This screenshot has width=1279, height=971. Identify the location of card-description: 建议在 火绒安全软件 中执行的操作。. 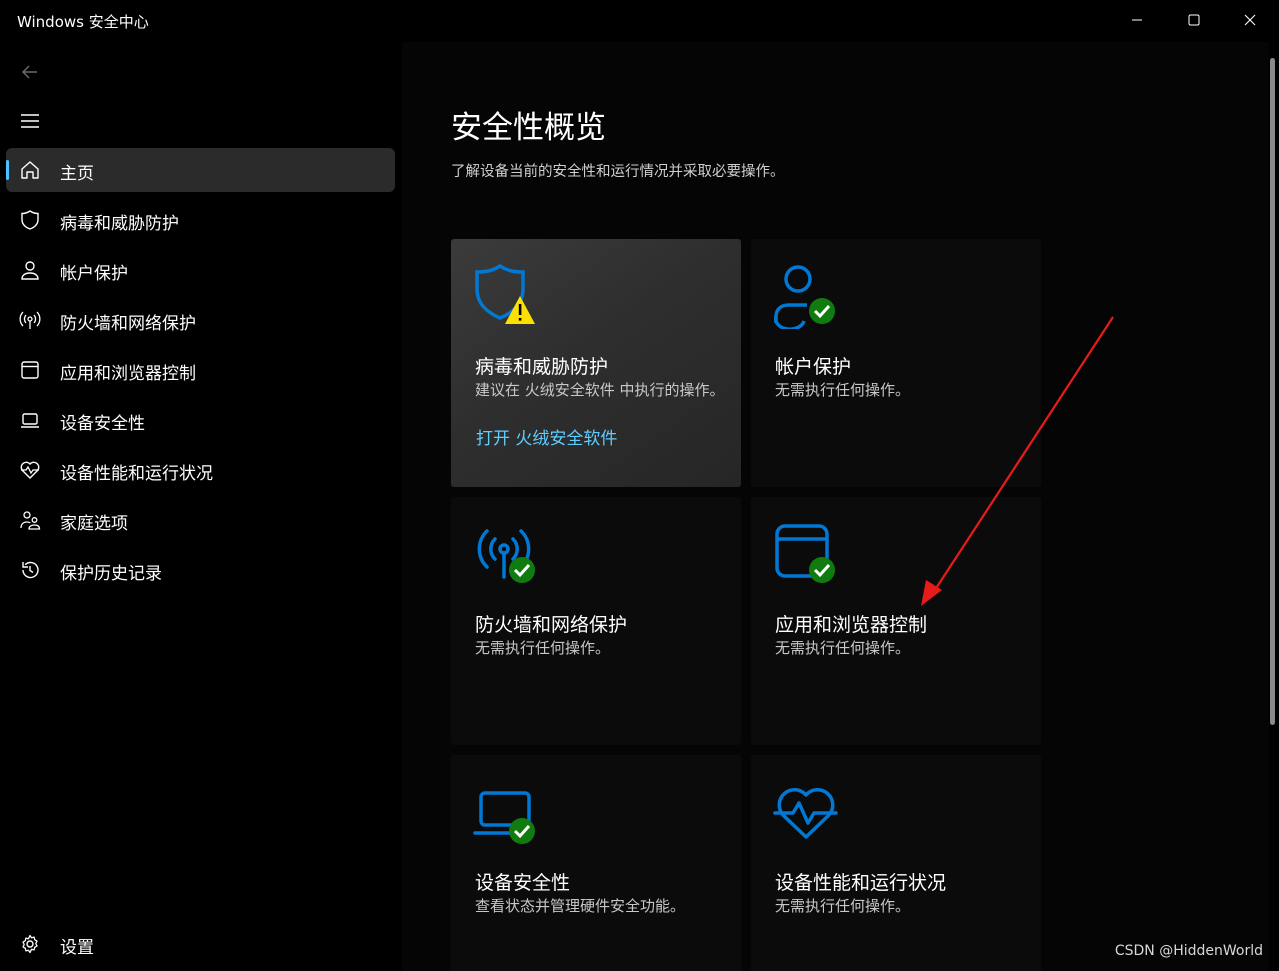
(600, 390).